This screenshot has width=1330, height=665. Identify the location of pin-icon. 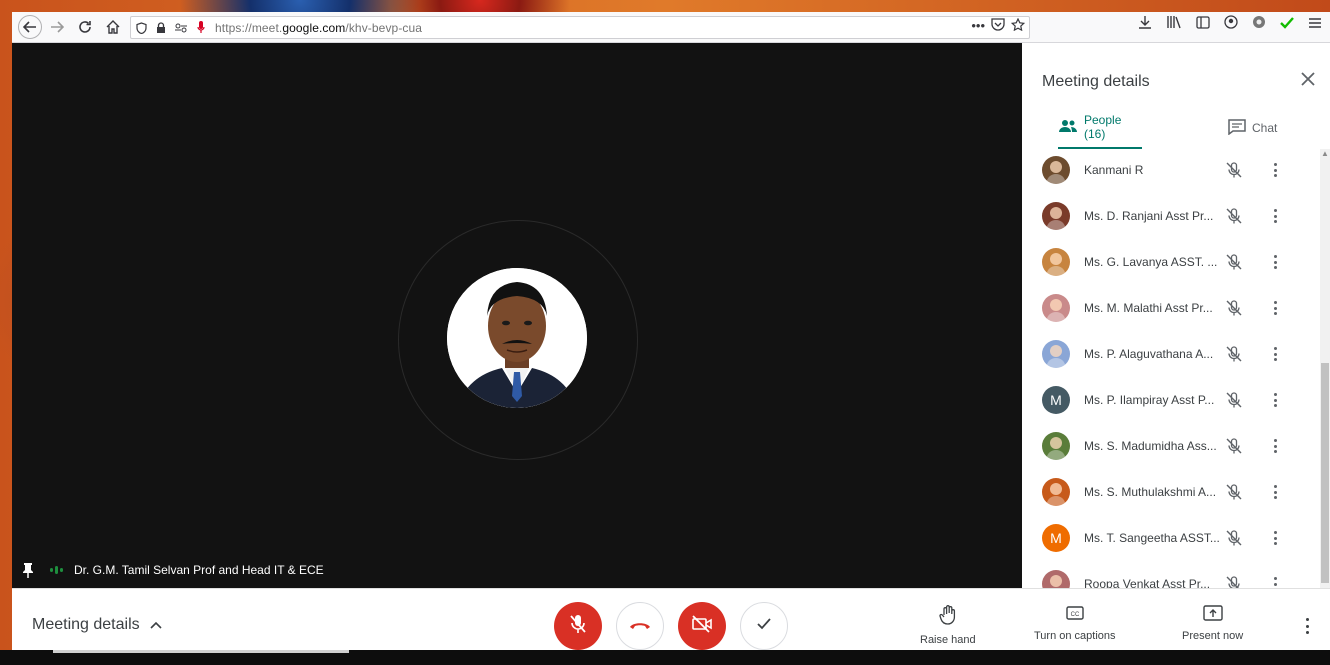
(29, 570).